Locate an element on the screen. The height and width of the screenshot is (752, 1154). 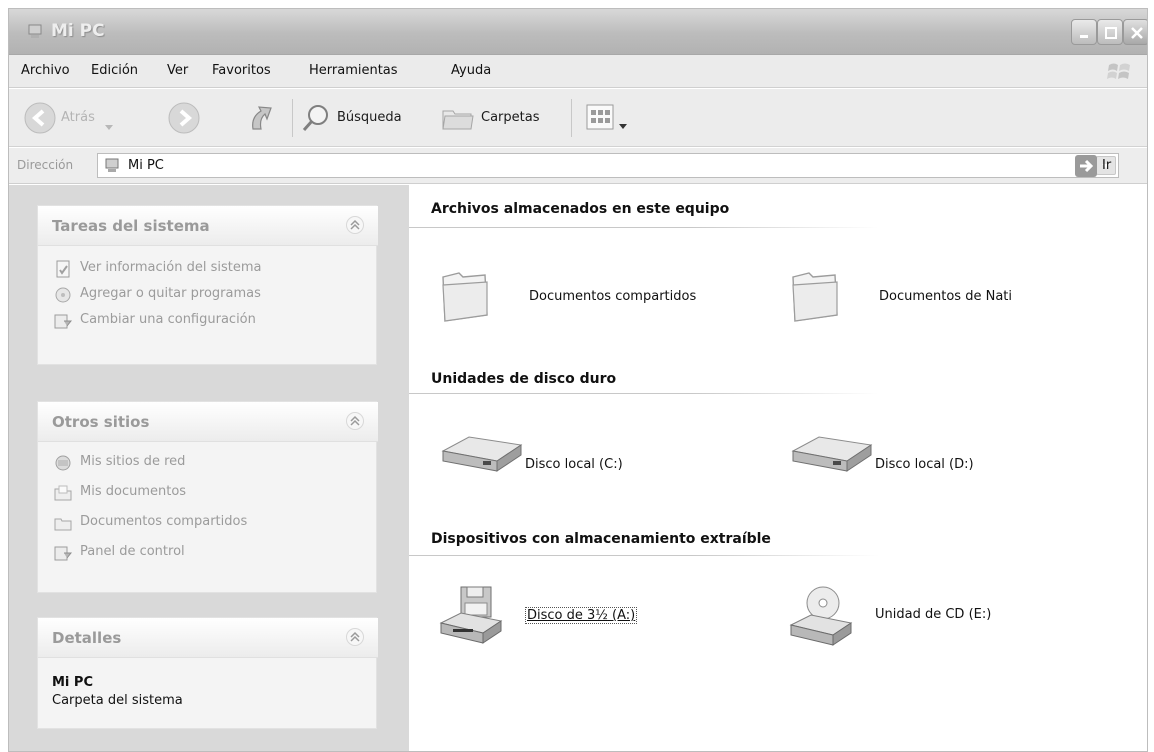
menu-herramientas: Herramientas is located at coordinates (353, 70).